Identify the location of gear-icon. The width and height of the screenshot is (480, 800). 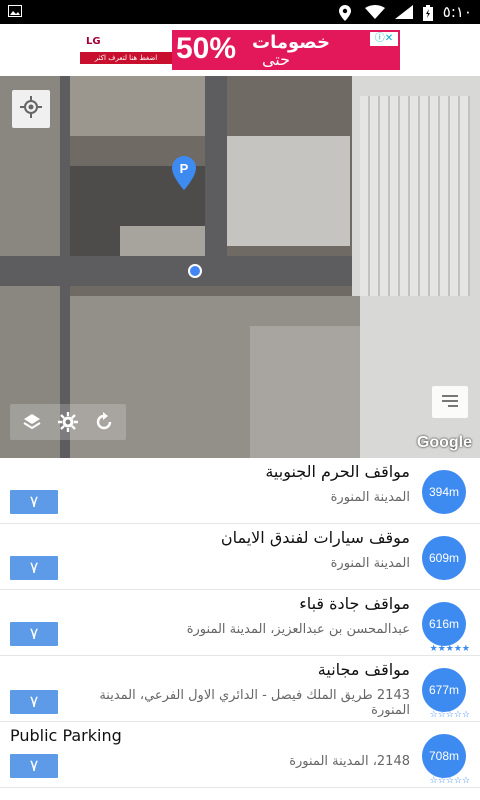
(68, 422).